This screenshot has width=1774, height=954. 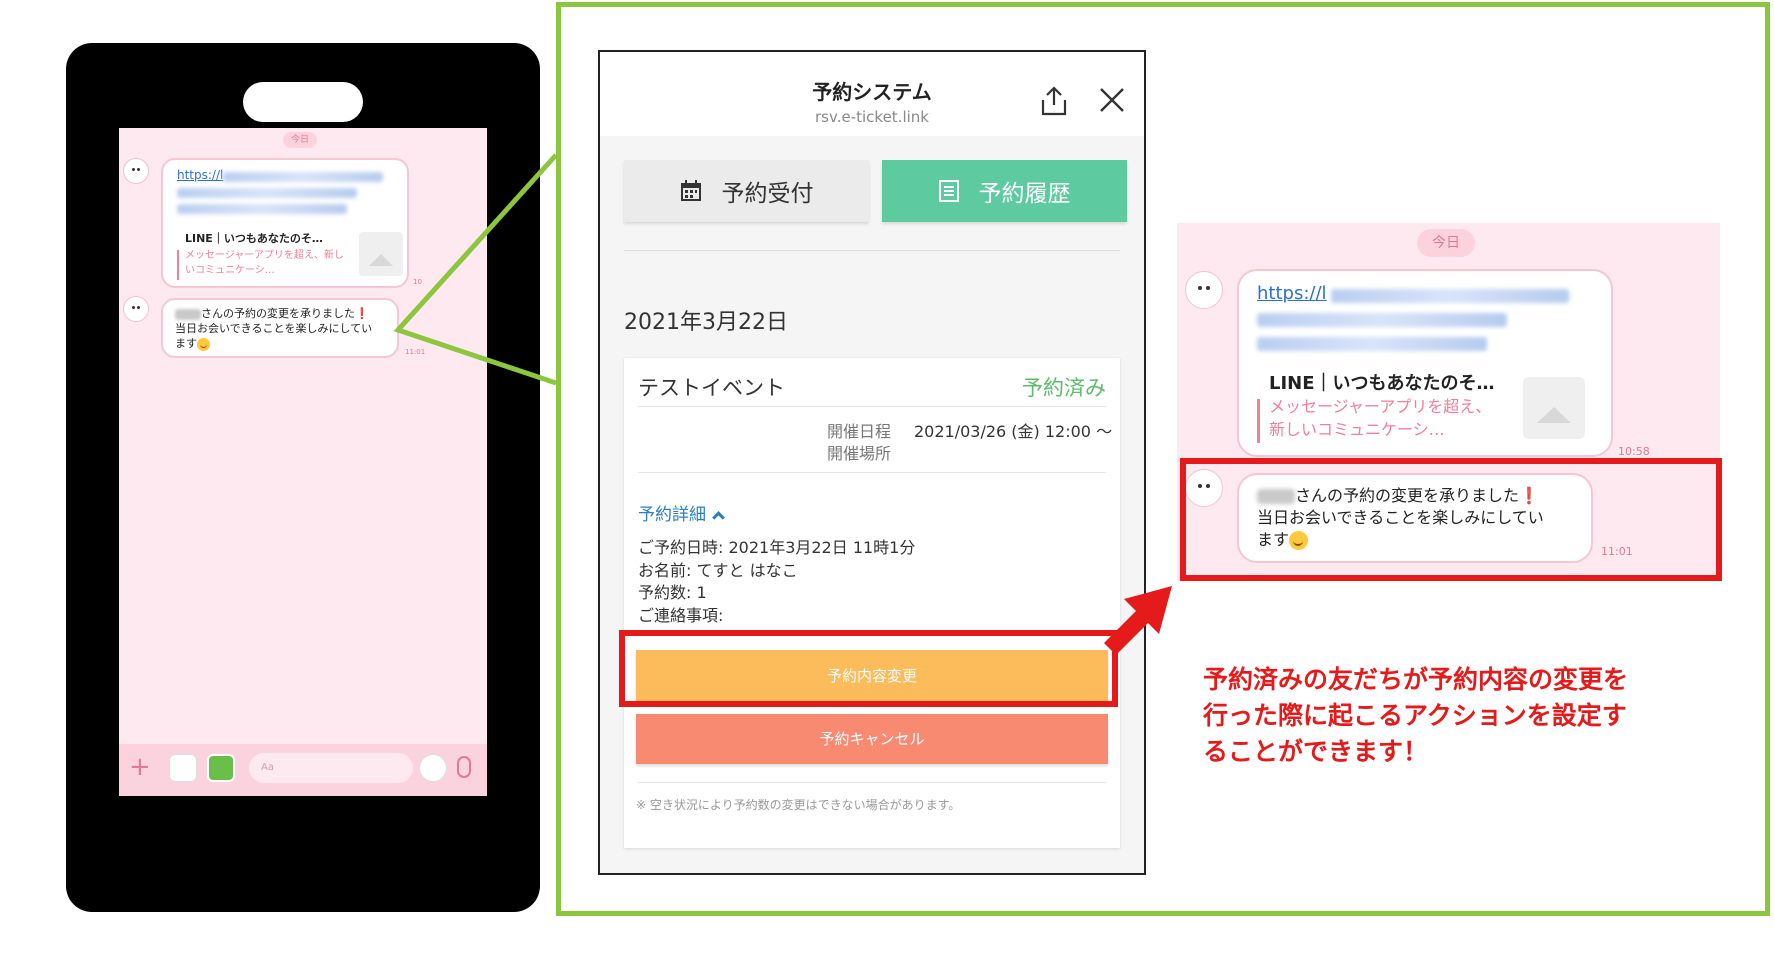 What do you see at coordinates (777, 547) in the screenshot?
I see `detail-line: ご予約日時: 2021年3月22日 11時1分` at bounding box center [777, 547].